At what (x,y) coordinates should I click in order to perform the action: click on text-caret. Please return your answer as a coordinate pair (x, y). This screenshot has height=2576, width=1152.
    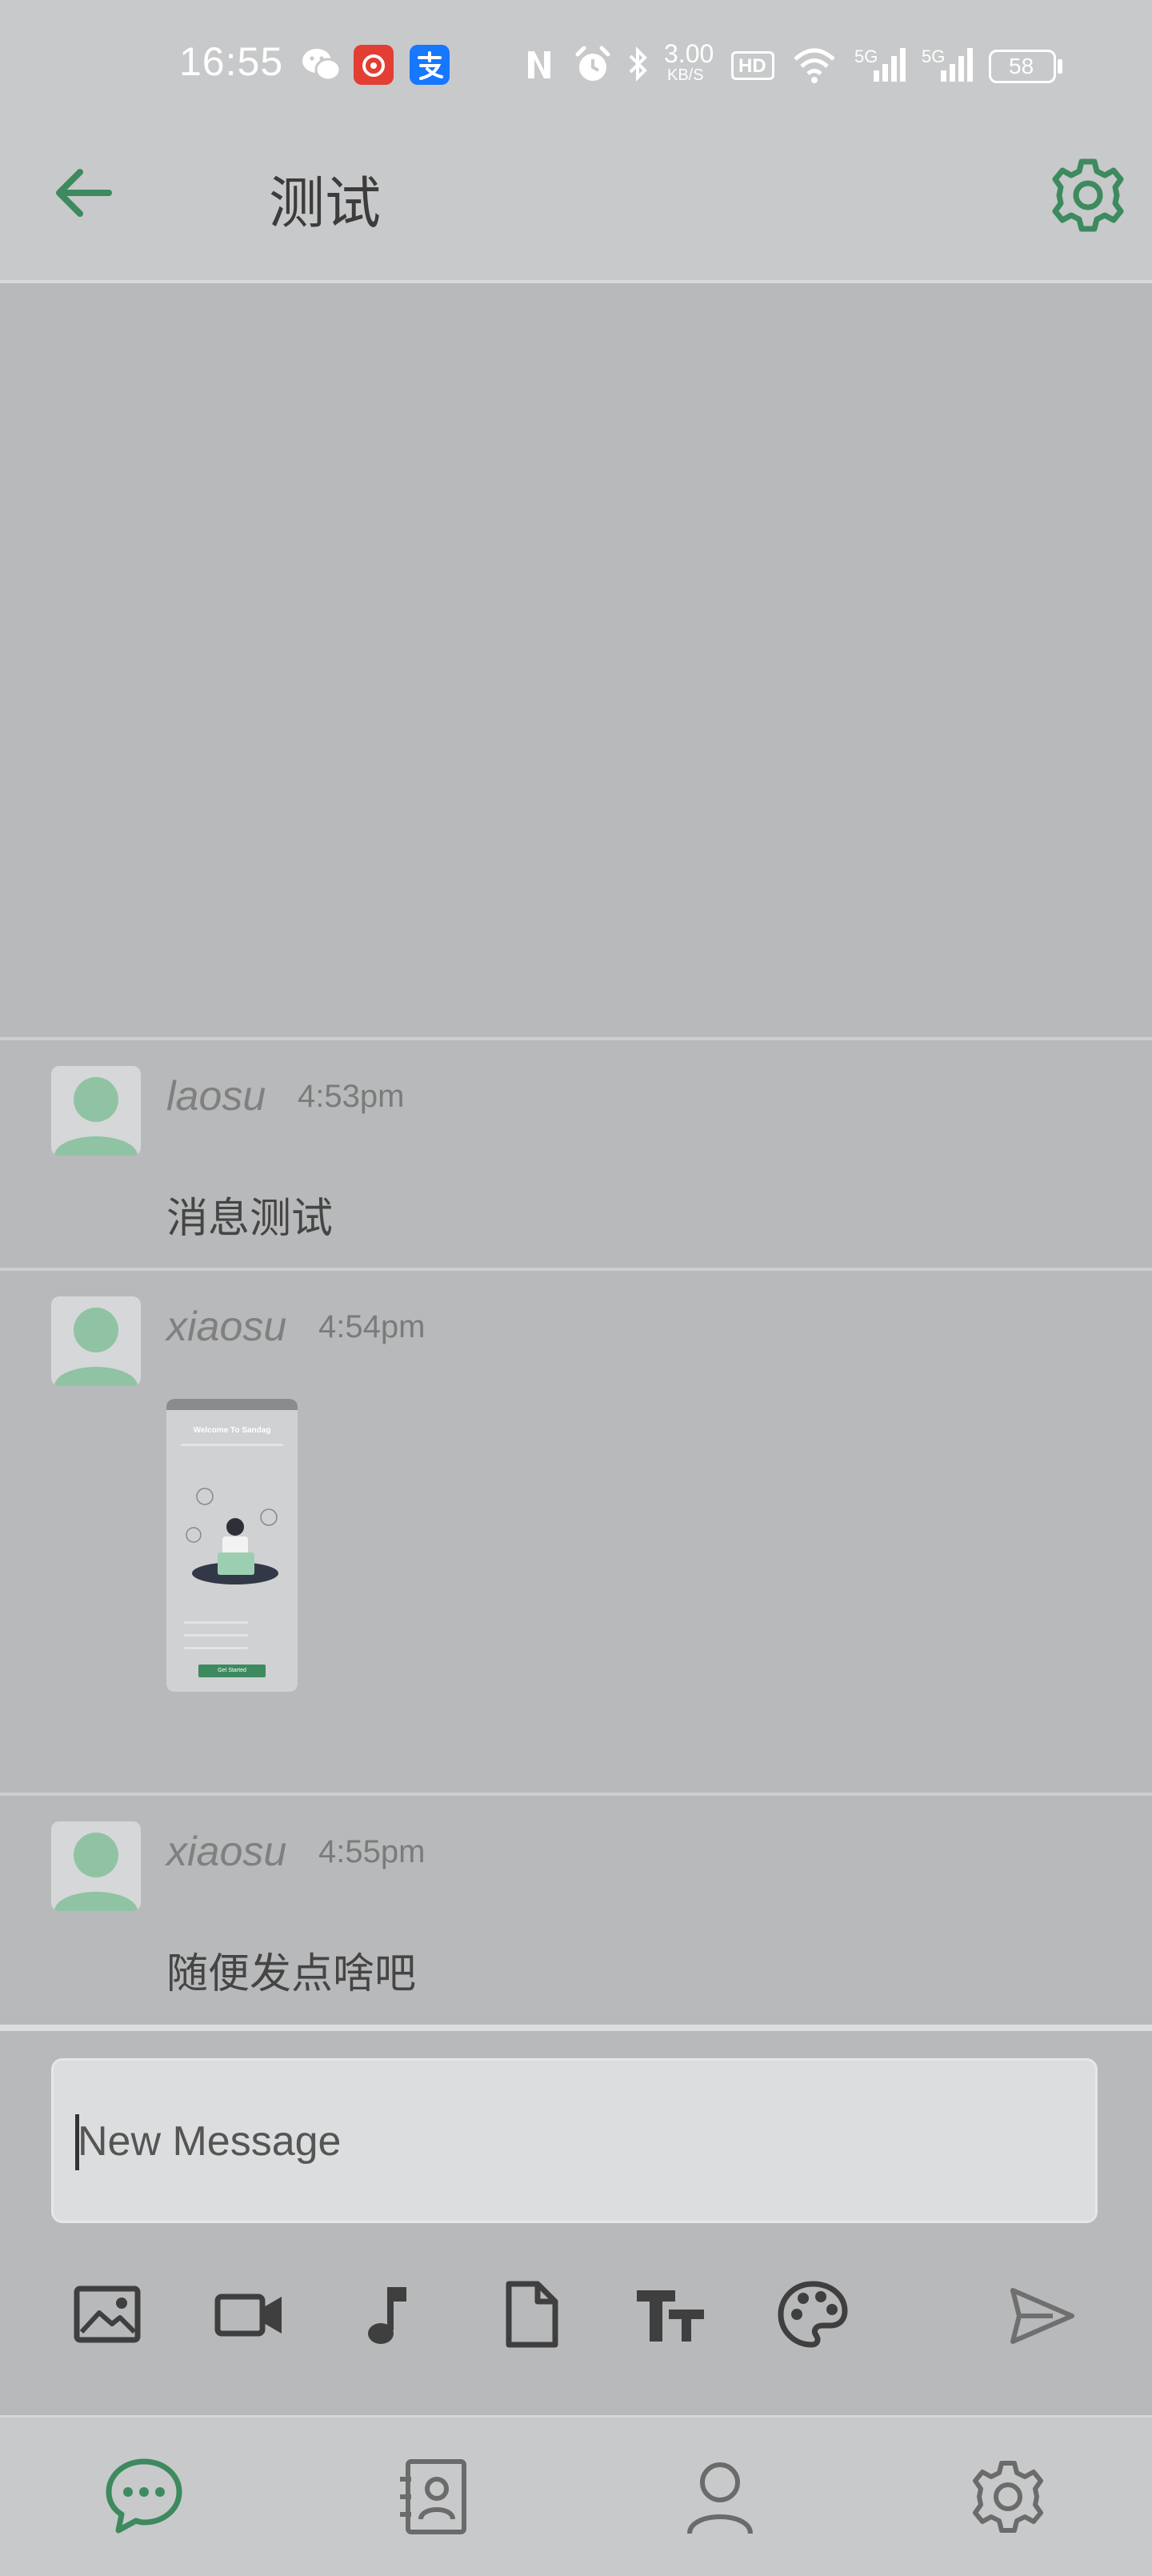
    Looking at the image, I should click on (77, 2142).